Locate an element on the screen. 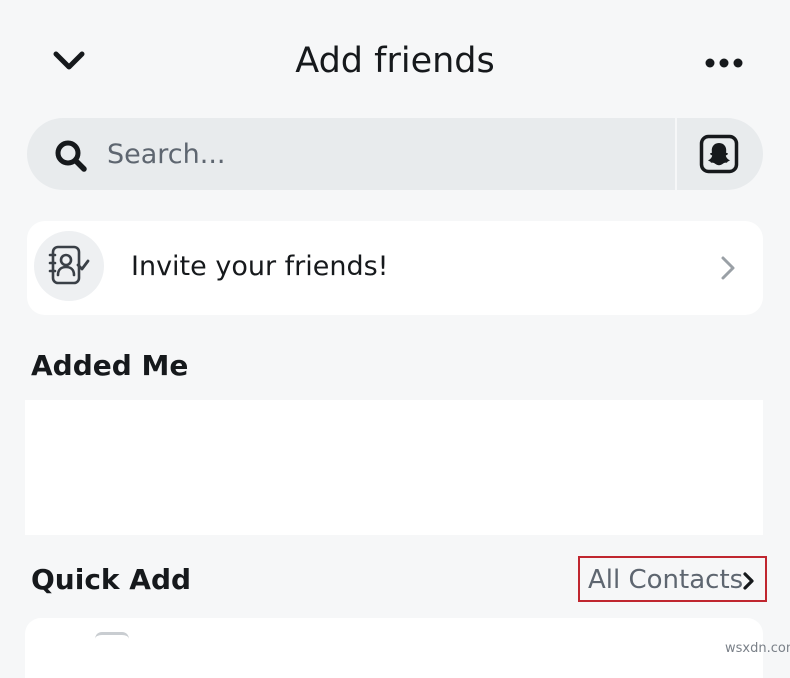 The height and width of the screenshot is (678, 790). invite-friends-label: Invite your friends! is located at coordinates (260, 266).